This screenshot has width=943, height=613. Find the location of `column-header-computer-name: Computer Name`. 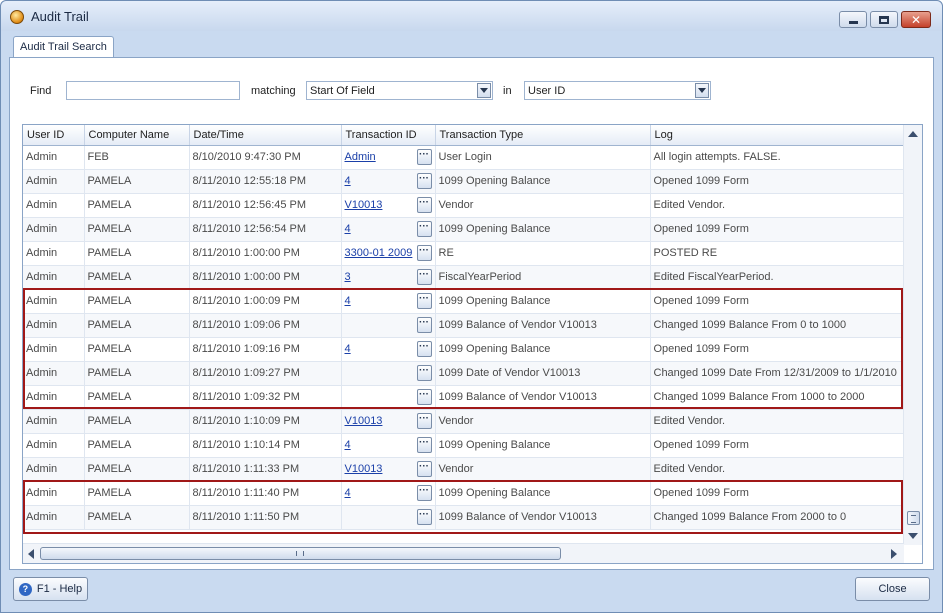

column-header-computer-name: Computer Name is located at coordinates (137, 135).